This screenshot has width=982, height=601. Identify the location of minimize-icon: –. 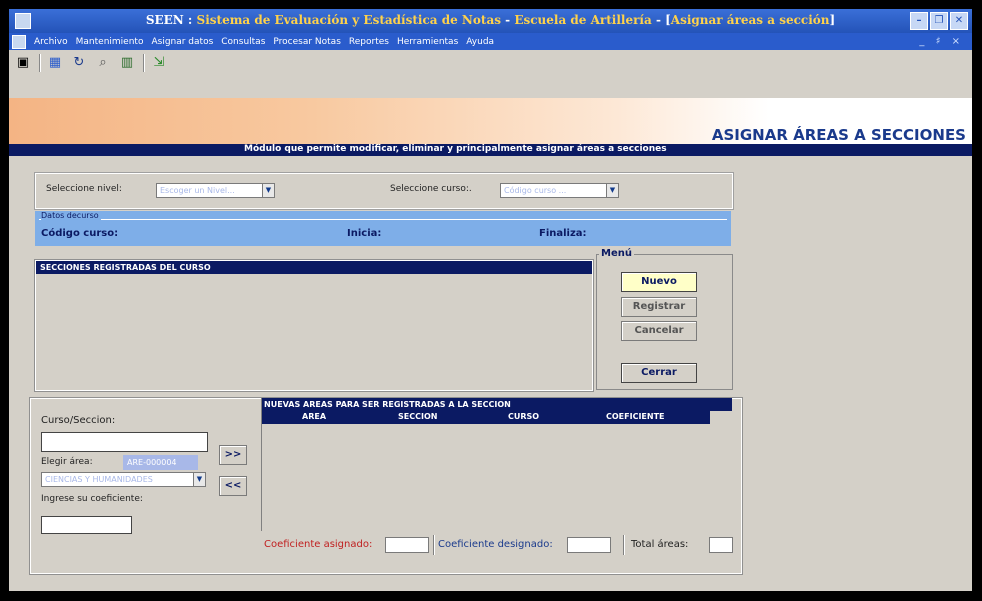
(919, 21).